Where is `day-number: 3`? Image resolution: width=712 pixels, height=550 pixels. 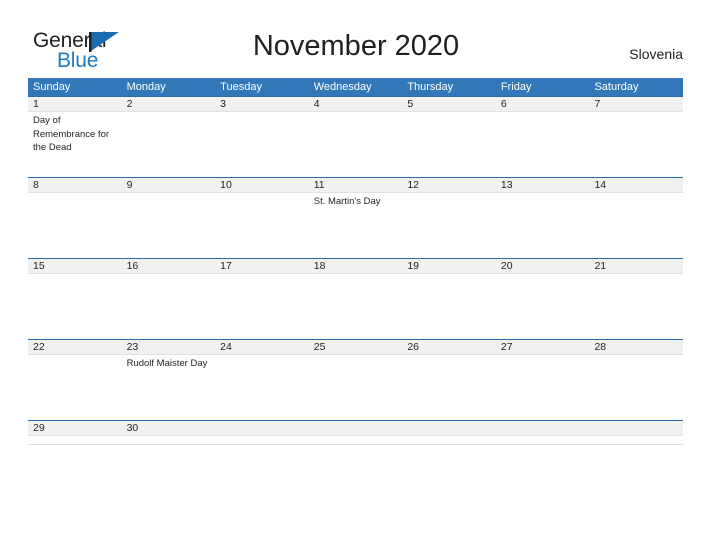 day-number: 3 is located at coordinates (262, 104).